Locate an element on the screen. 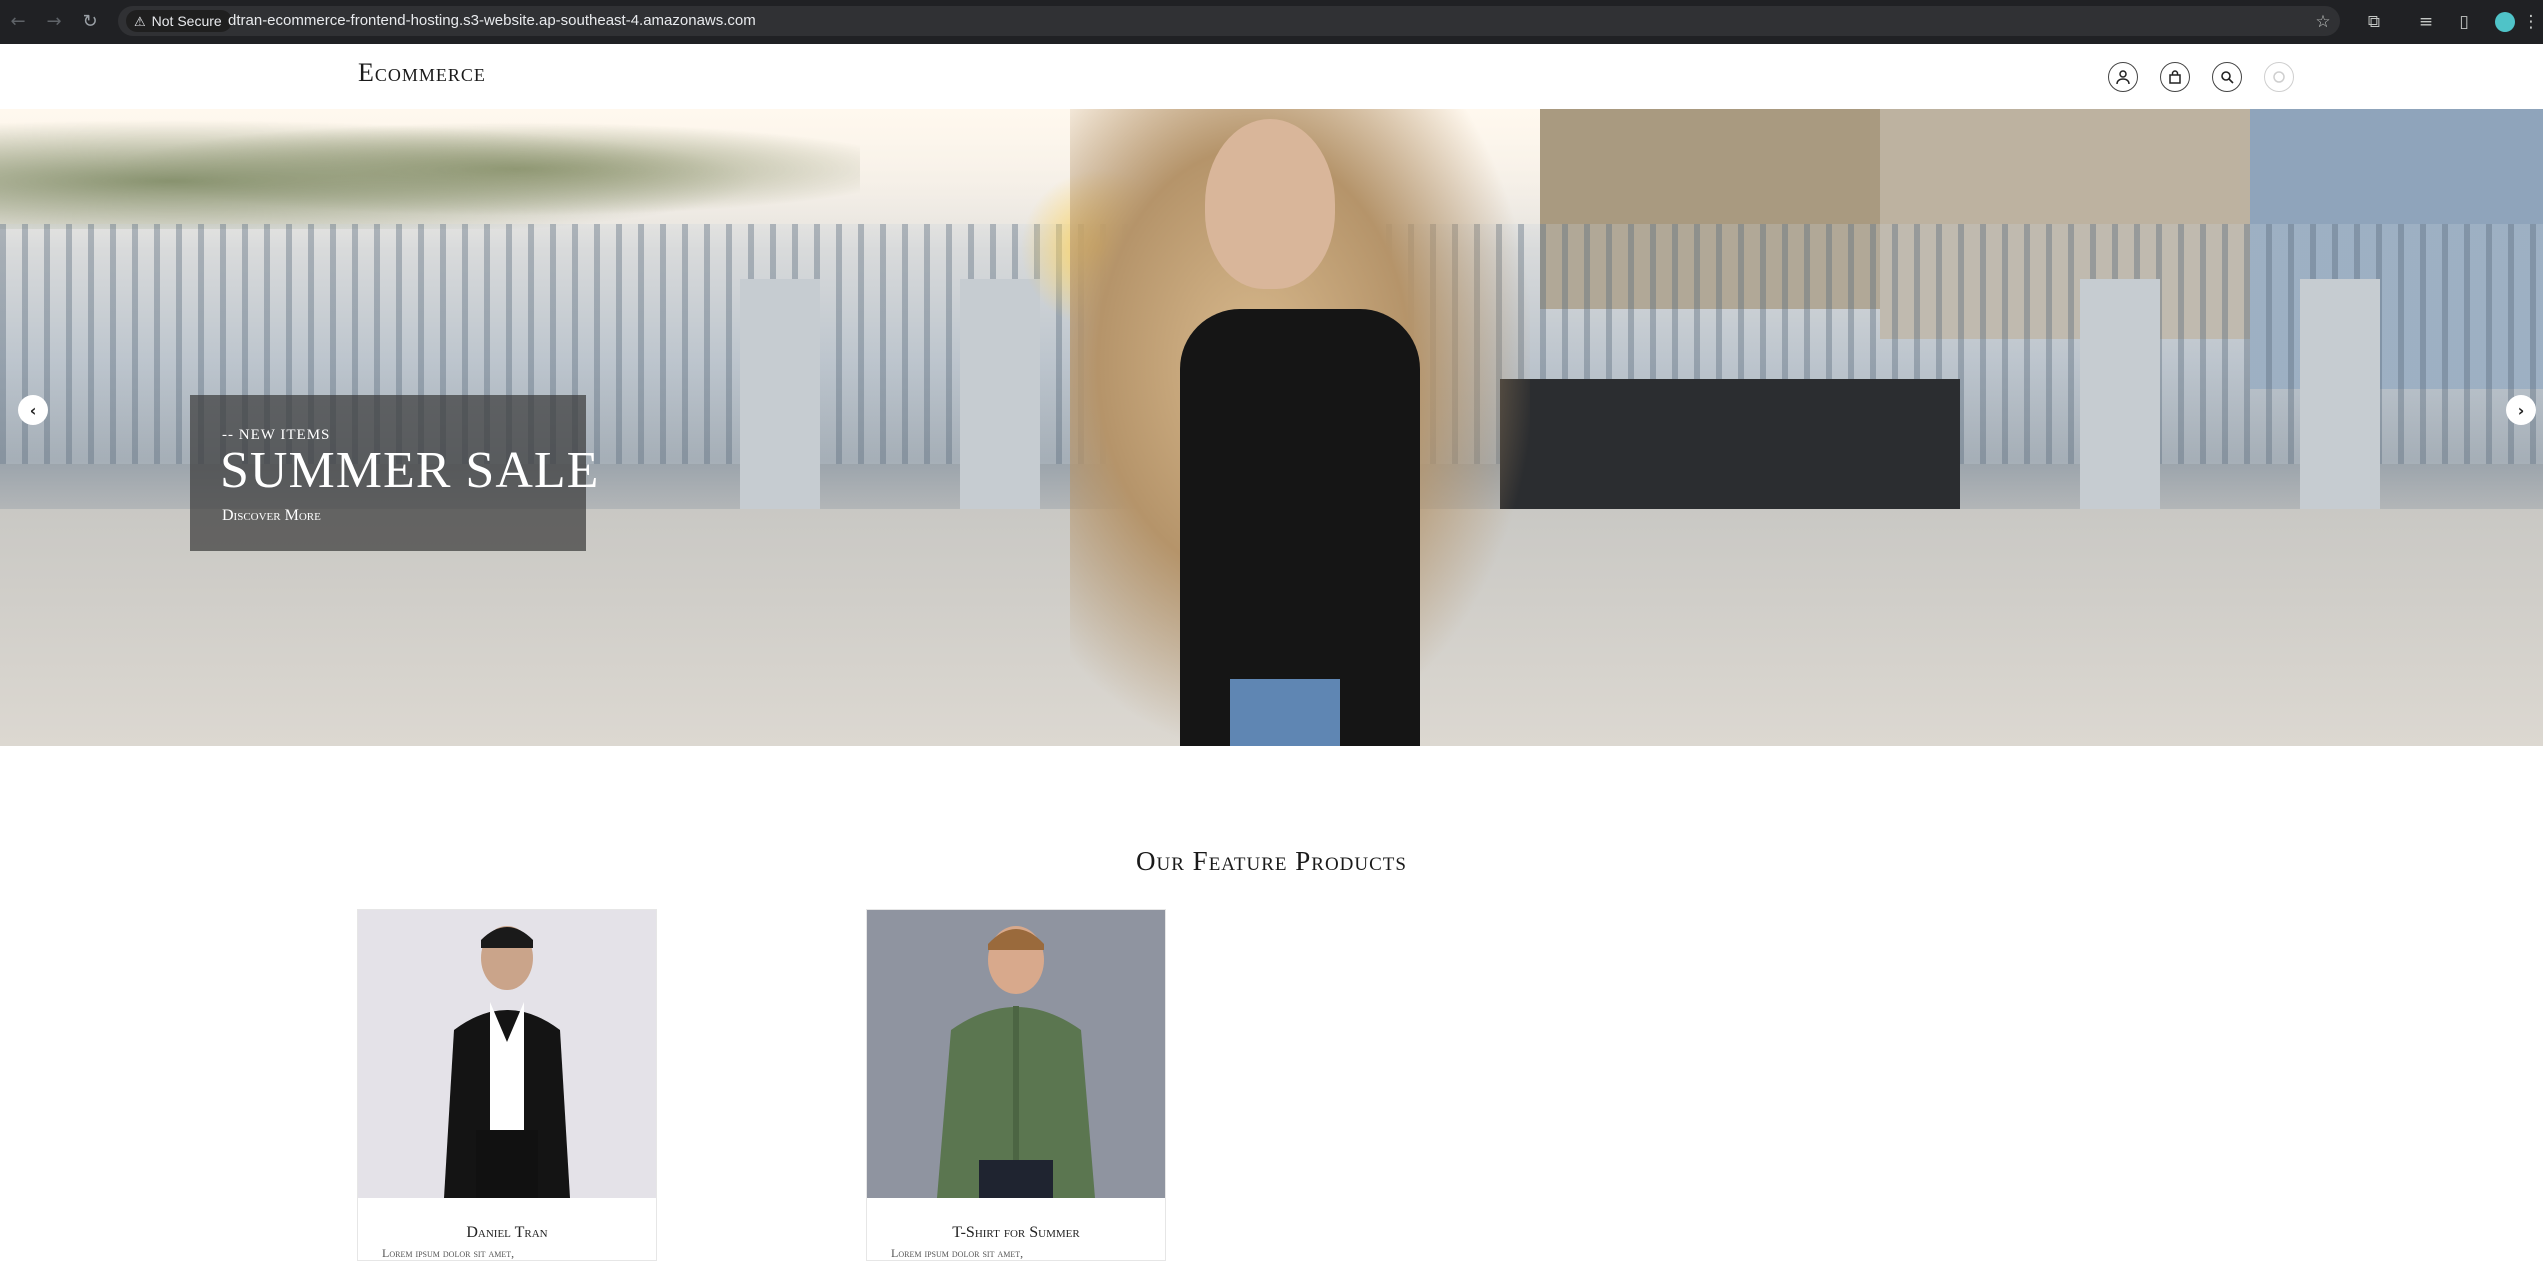  carousel-prev-button: ‹ is located at coordinates (33, 410).